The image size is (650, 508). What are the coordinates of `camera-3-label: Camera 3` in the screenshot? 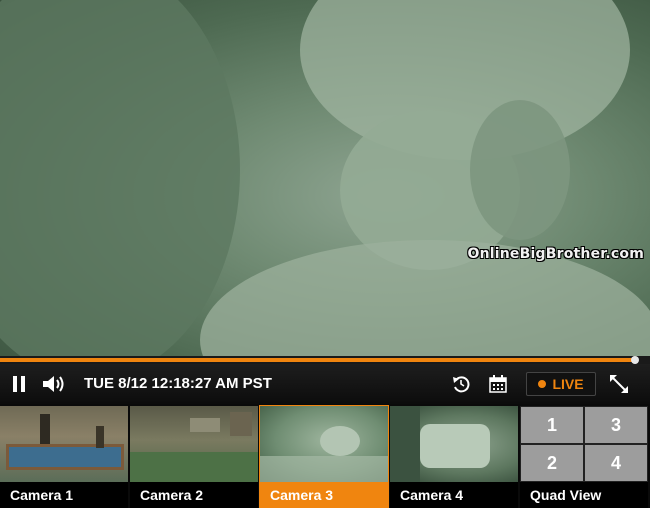 It's located at (324, 495).